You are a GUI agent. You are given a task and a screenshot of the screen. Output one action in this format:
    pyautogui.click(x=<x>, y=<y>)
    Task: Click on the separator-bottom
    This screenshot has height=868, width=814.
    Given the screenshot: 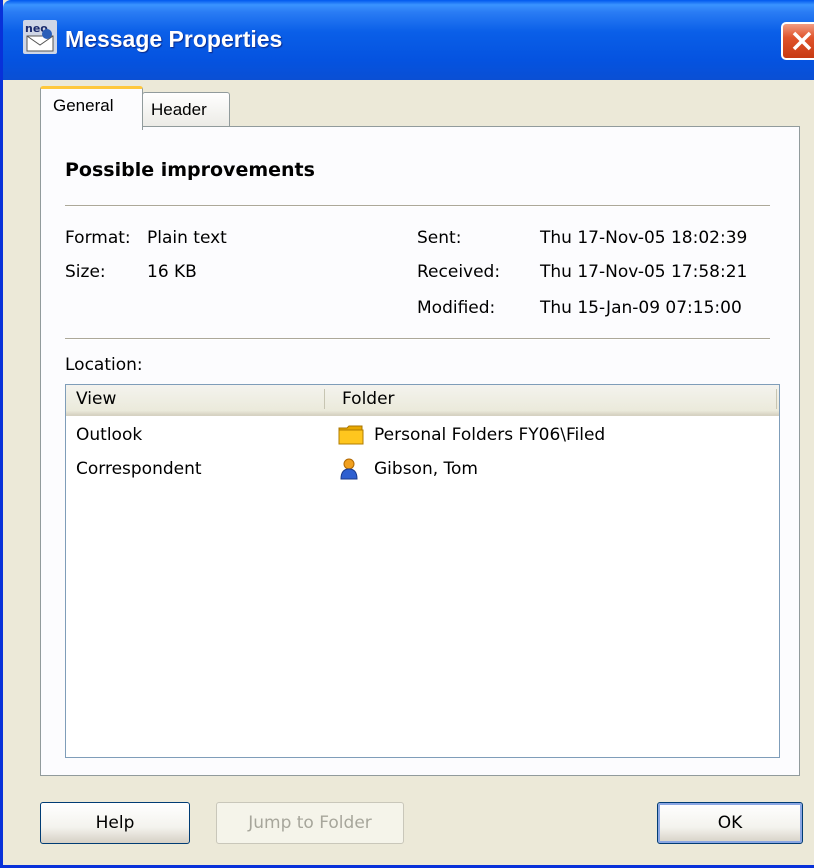 What is the action you would take?
    pyautogui.click(x=417, y=339)
    